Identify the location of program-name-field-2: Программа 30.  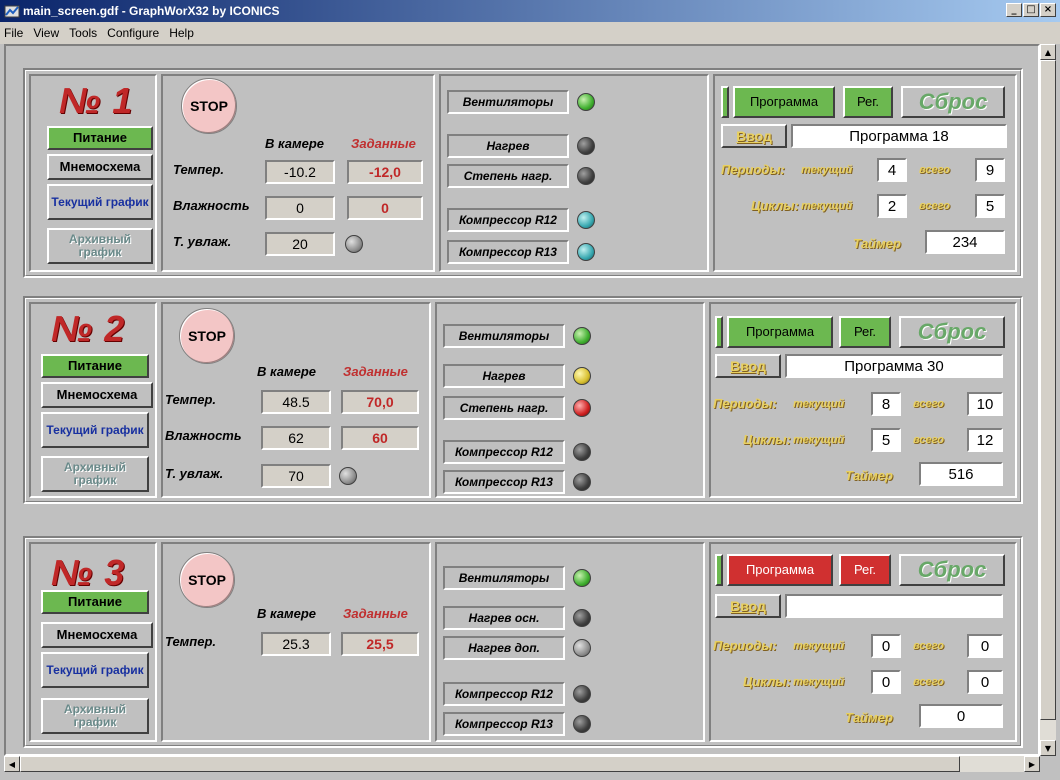
(894, 366).